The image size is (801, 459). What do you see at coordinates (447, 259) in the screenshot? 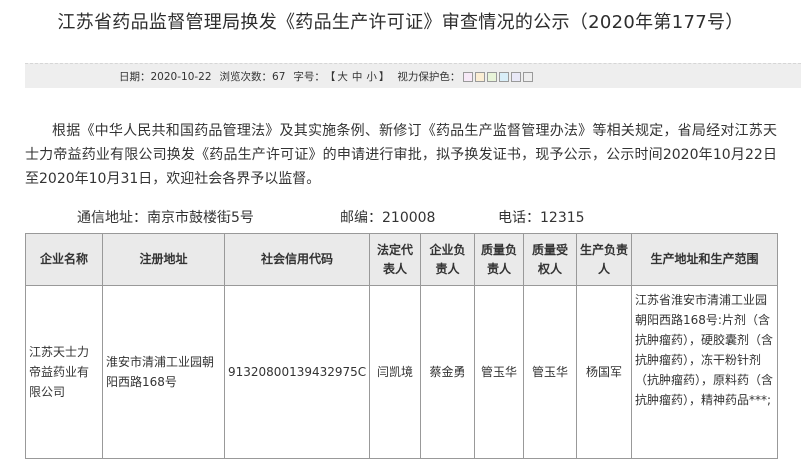
I see `header-company-head: 企业负责人` at bounding box center [447, 259].